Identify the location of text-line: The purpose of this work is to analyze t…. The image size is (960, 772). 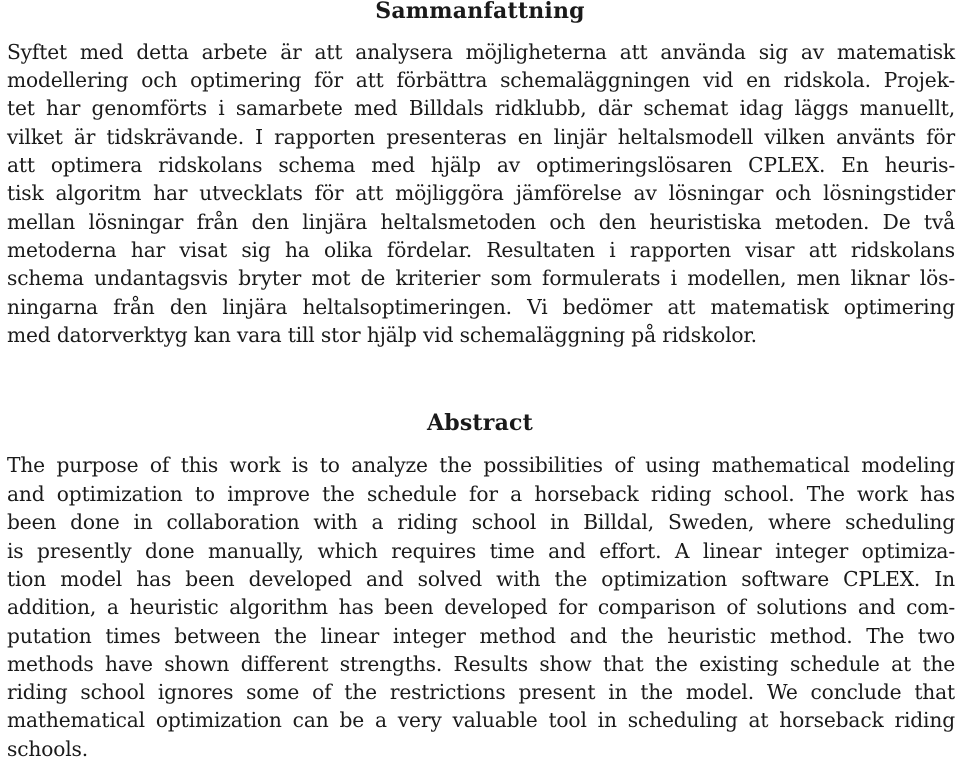
(481, 465).